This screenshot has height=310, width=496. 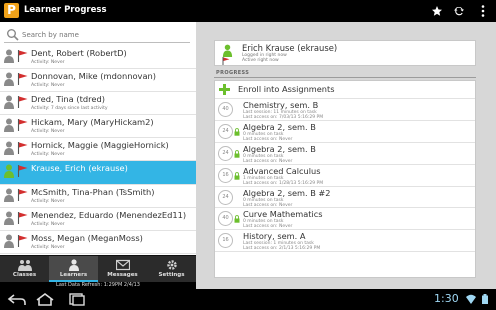 What do you see at coordinates (345, 77) in the screenshot?
I see `progress-divider` at bounding box center [345, 77].